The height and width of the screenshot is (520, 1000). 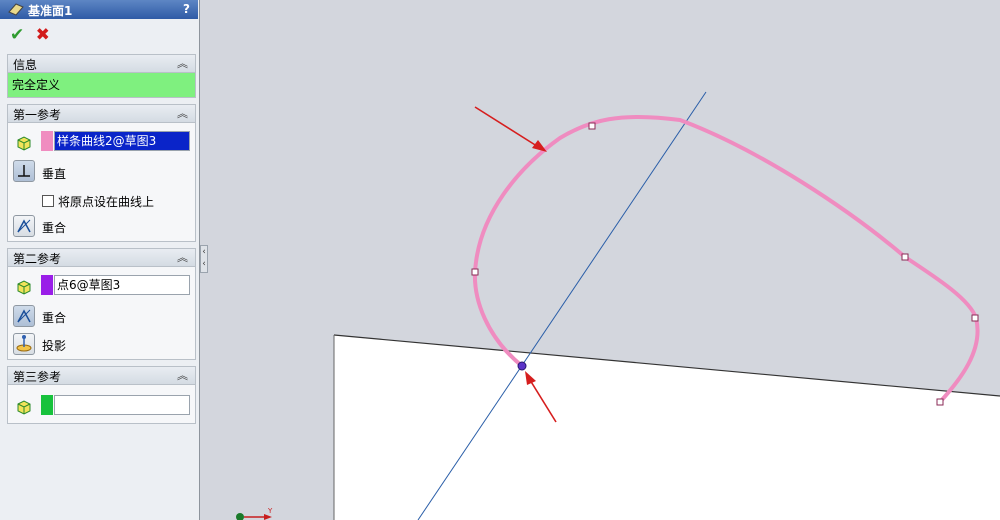 I want to click on cancel-button: ✖, so click(x=43, y=35).